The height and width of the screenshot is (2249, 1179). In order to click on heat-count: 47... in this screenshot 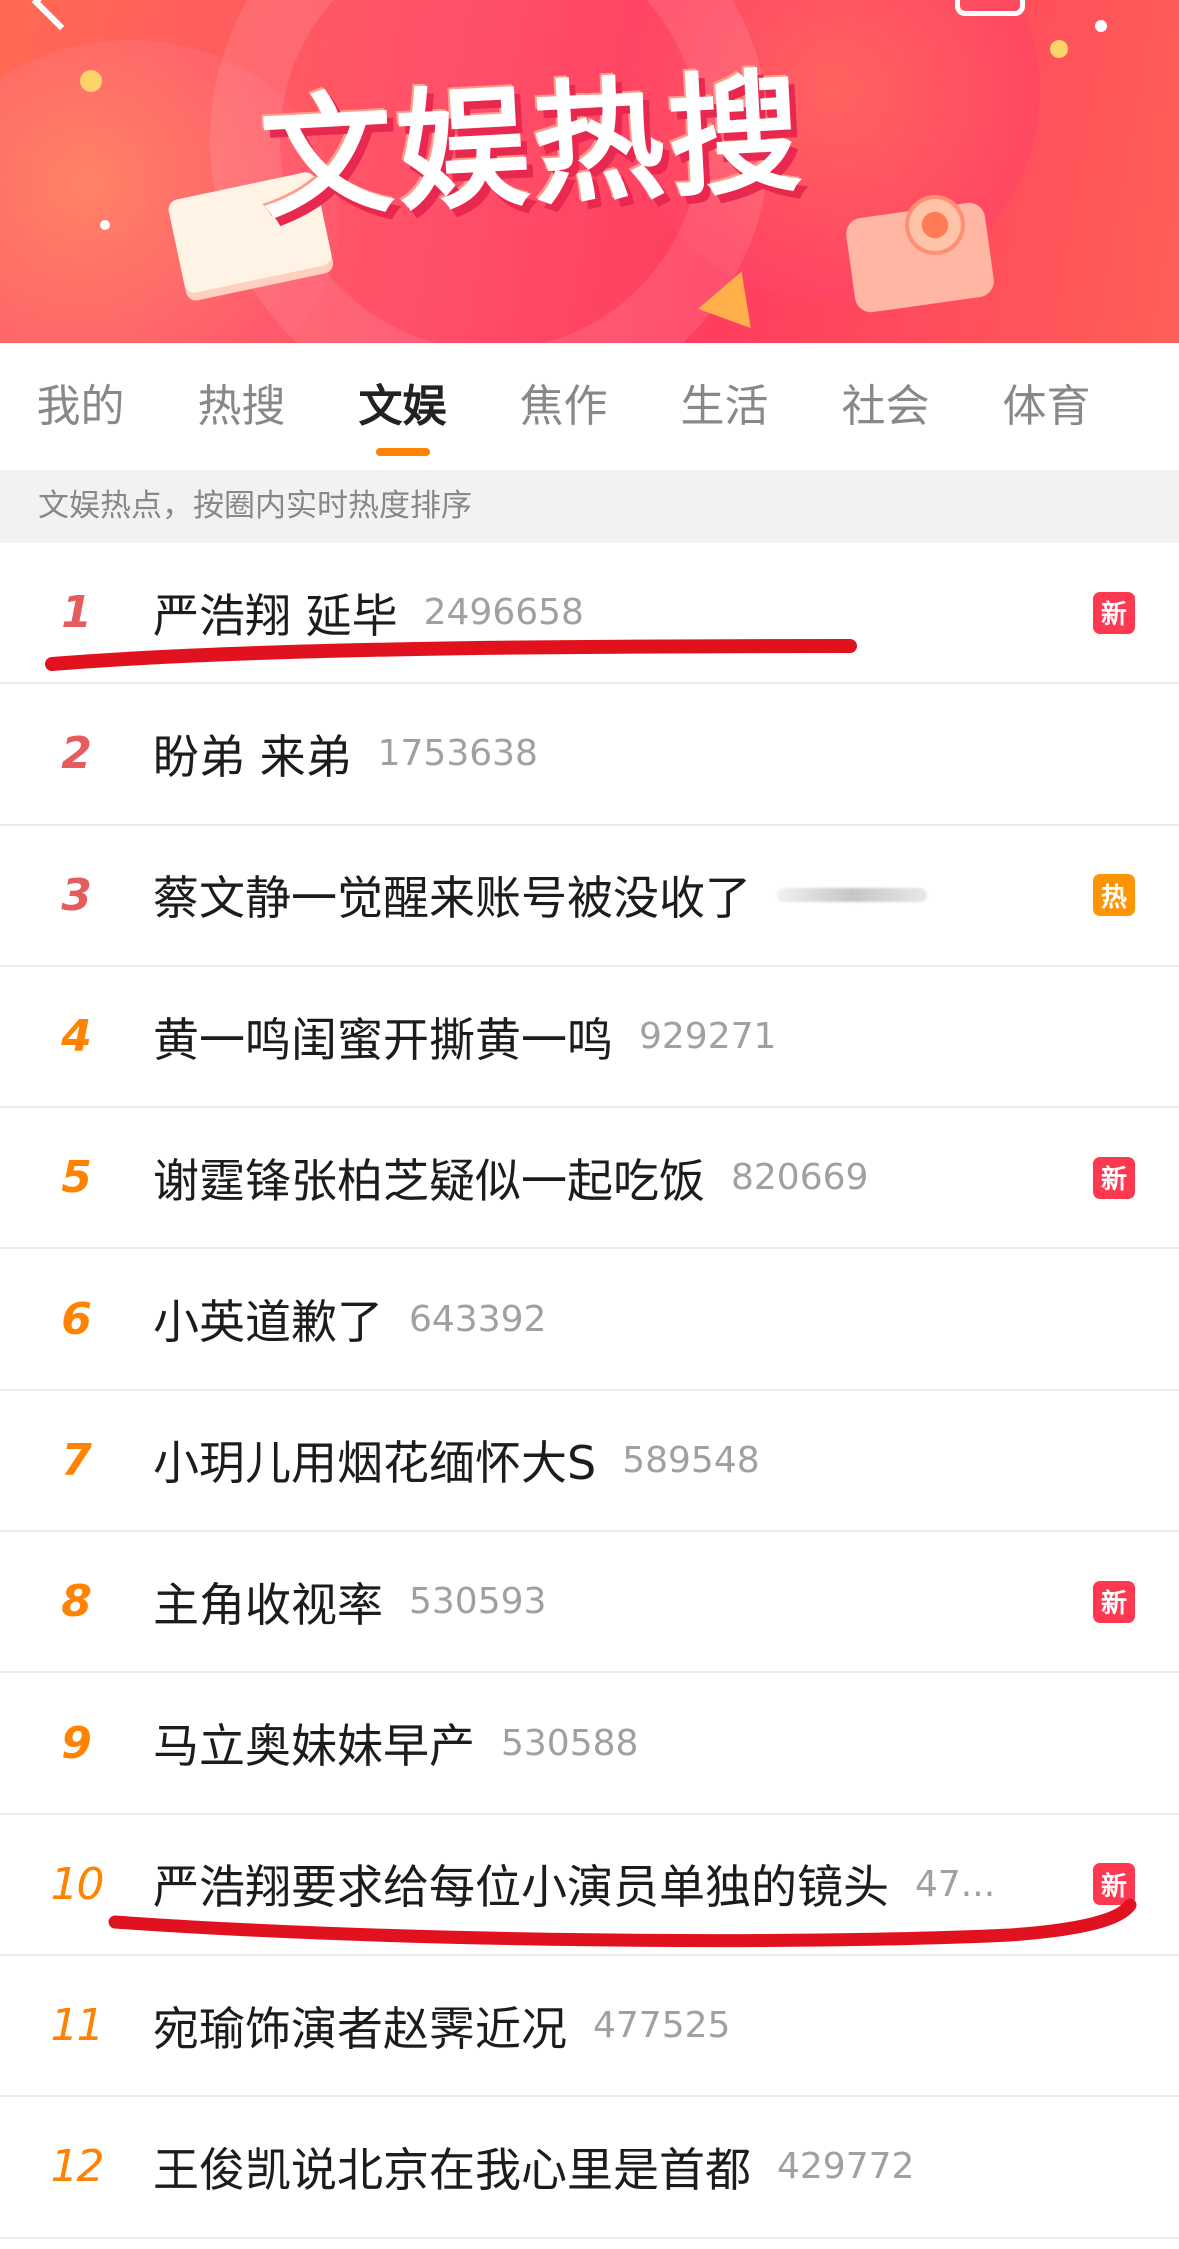, I will do `click(955, 1884)`.